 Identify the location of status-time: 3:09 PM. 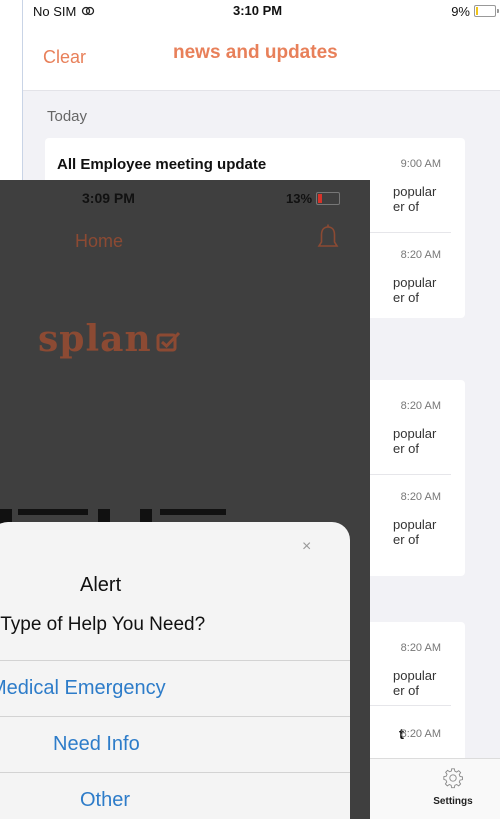
(108, 198).